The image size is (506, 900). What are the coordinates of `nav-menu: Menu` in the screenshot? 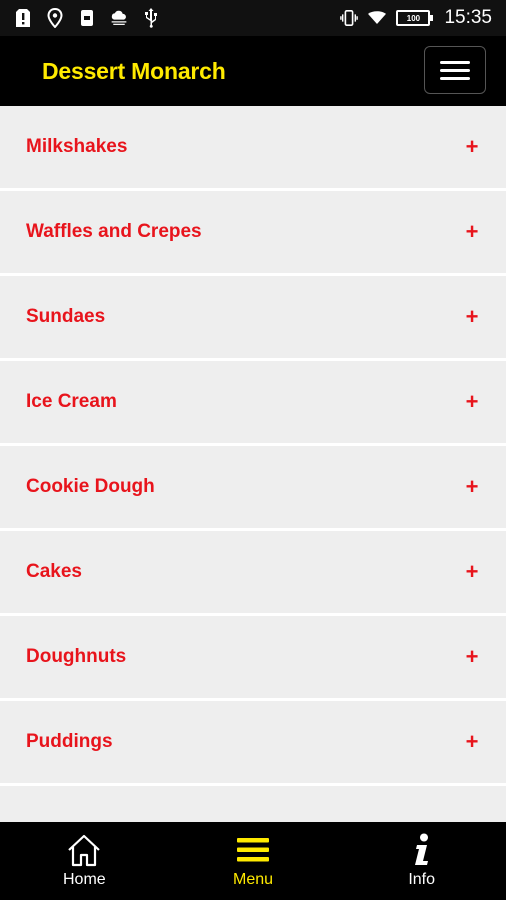 It's located at (253, 861).